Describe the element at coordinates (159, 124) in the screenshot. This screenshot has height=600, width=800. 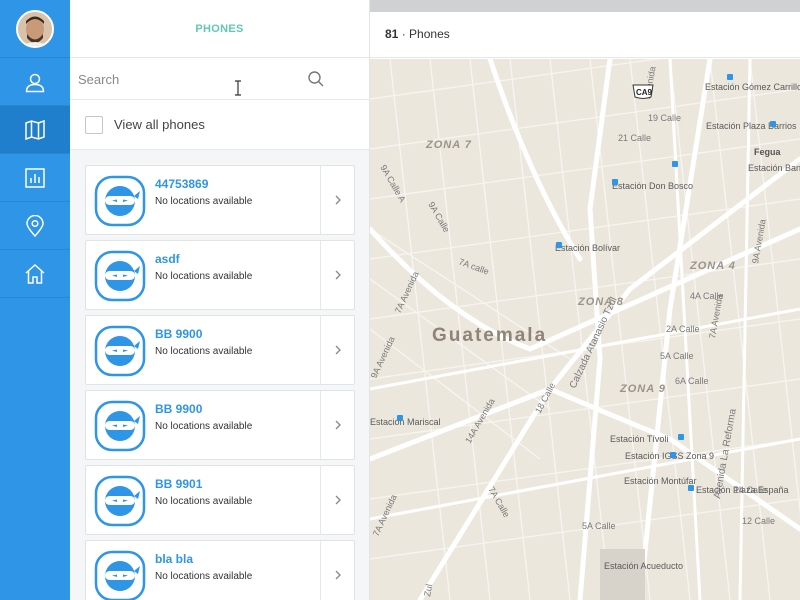
I see `view-all-label: View all phones` at that location.